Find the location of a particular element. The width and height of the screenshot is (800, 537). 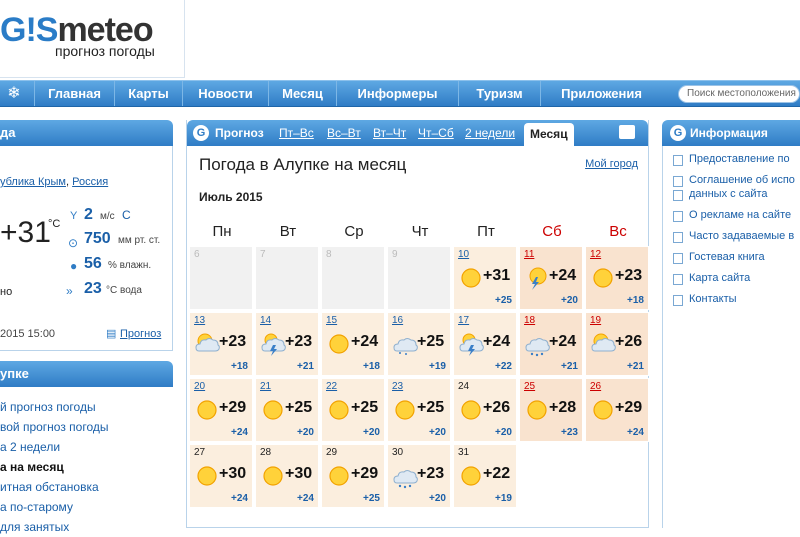

region-link: убликa Крым is located at coordinates (33, 182).